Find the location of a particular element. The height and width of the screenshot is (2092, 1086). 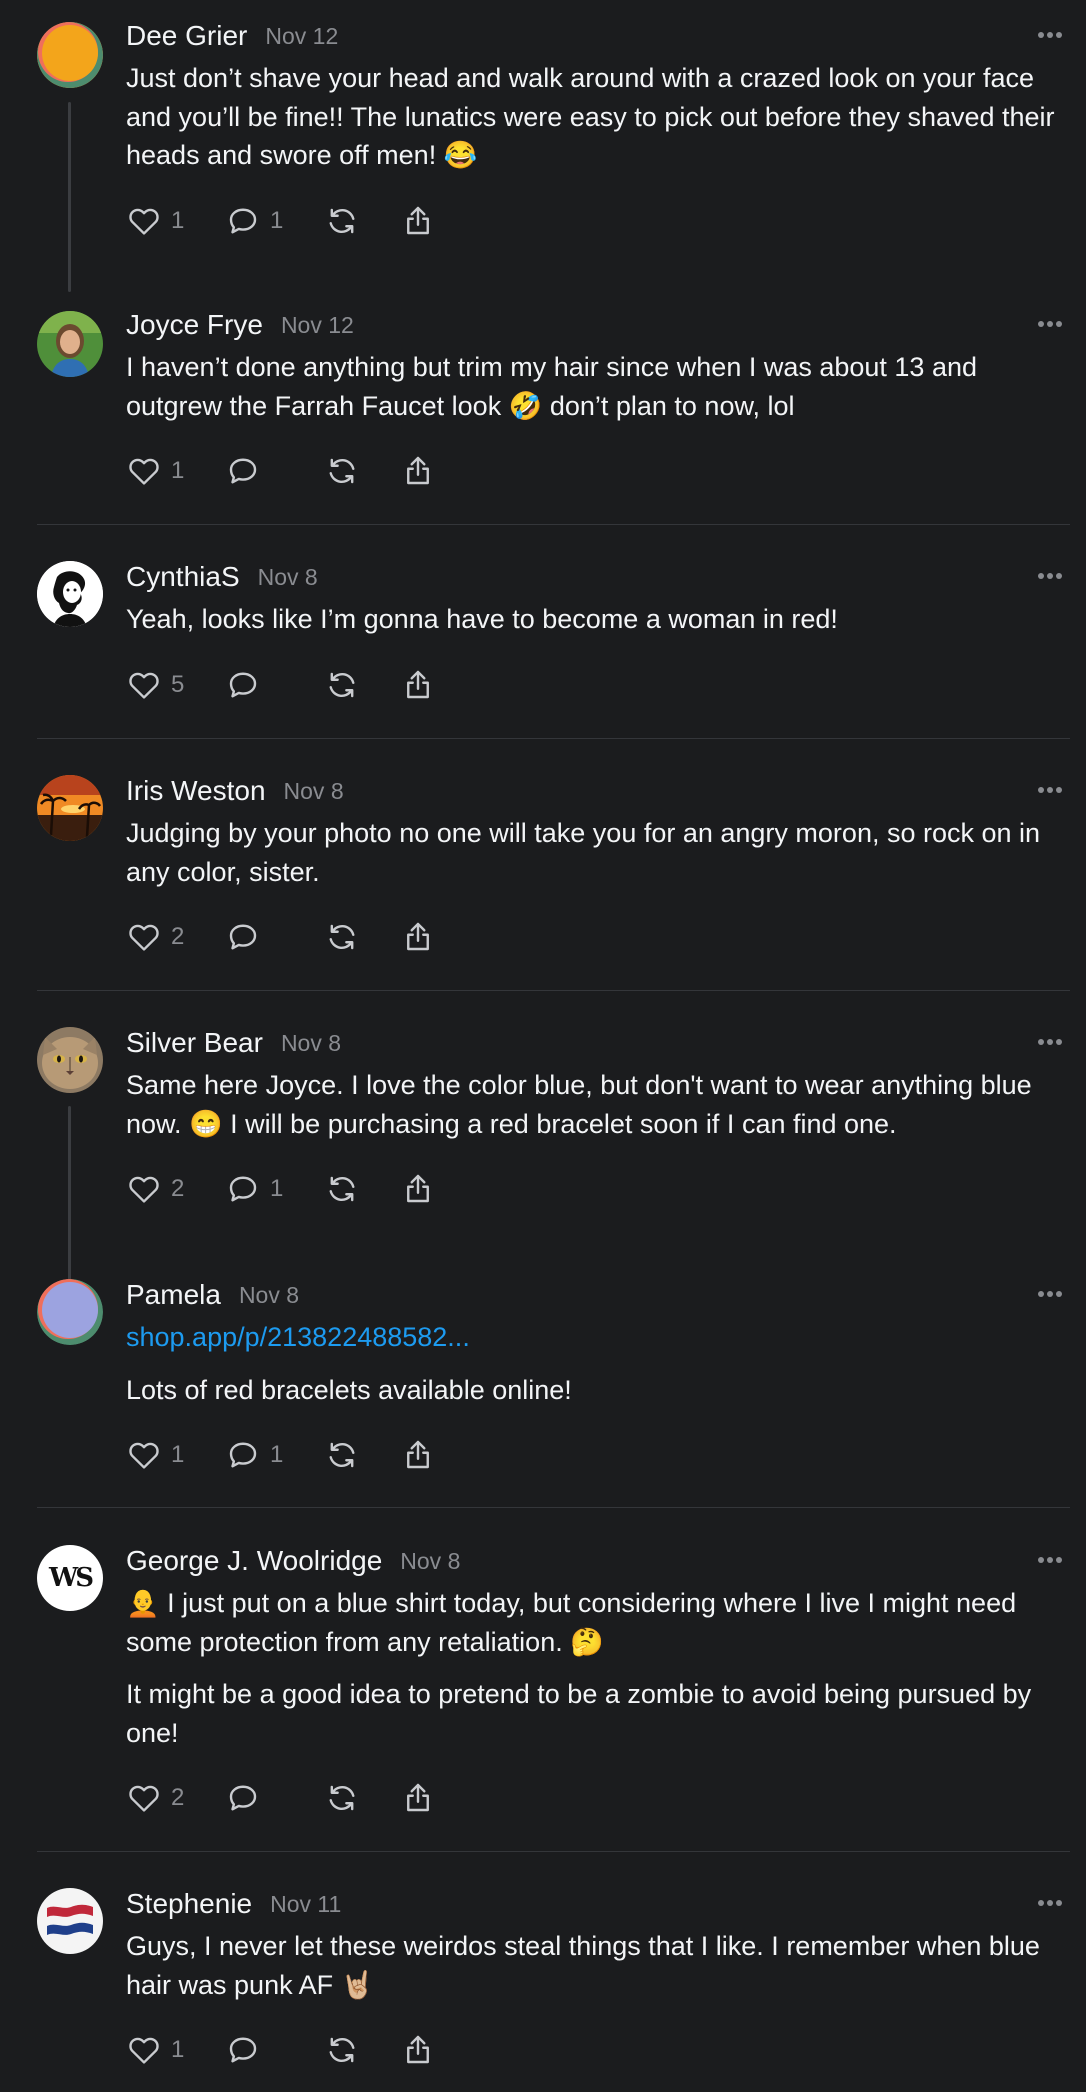

avatar: WS is located at coordinates (70, 1578).